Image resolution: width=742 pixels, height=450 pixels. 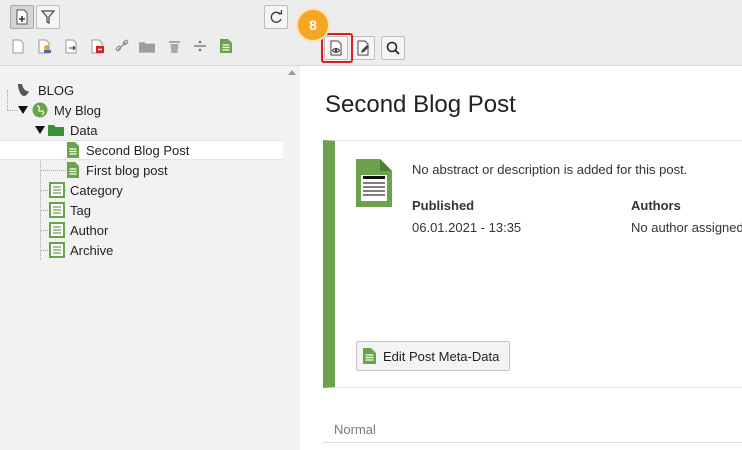 I want to click on published-value: 06.01.2021 - 13:35, so click(x=467, y=227).